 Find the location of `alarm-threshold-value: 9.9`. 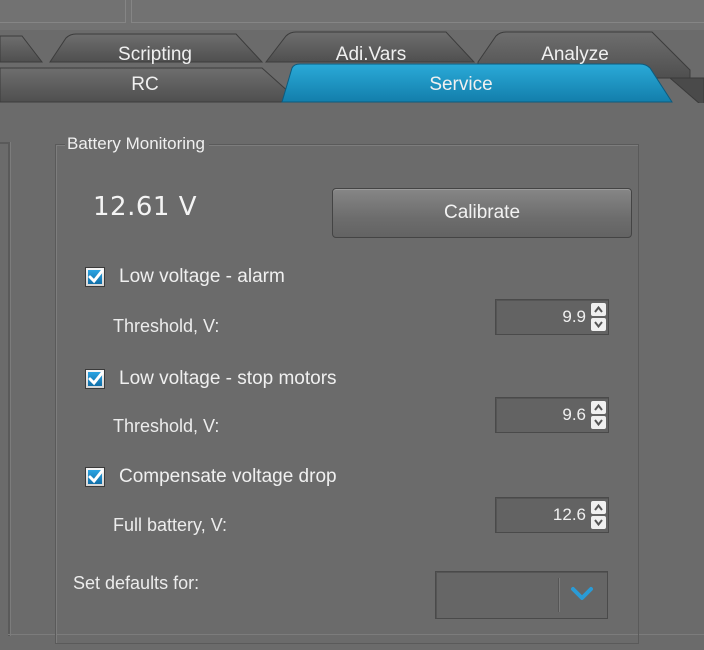

alarm-threshold-value: 9.9 is located at coordinates (574, 317).